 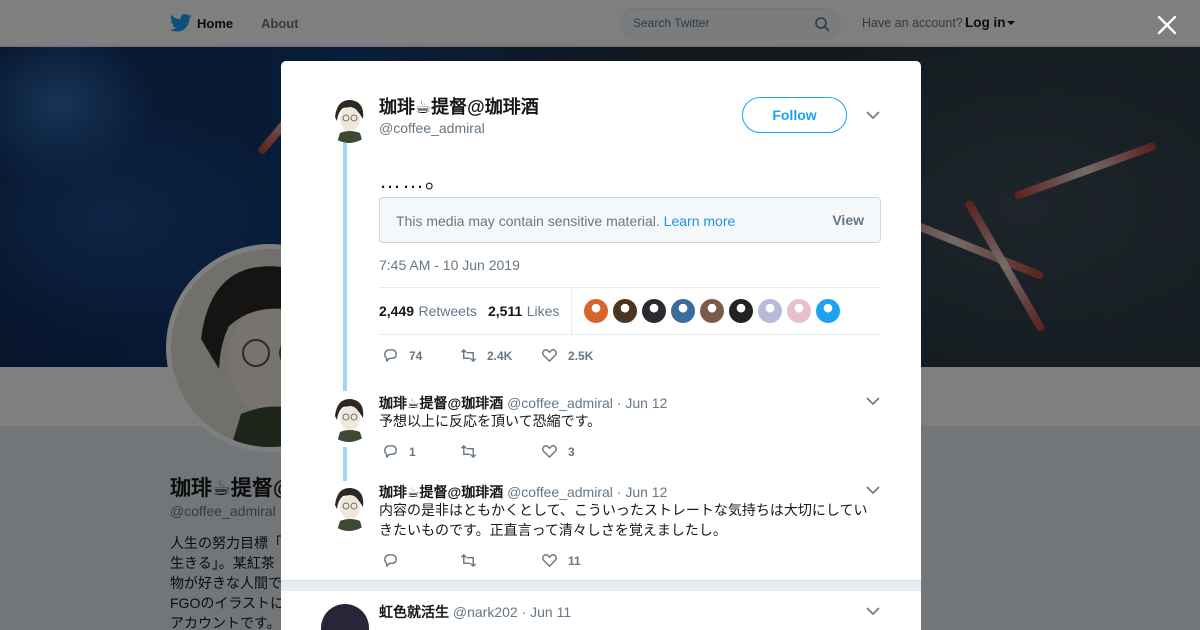 I want to click on author-avatar, so click(x=349, y=119).